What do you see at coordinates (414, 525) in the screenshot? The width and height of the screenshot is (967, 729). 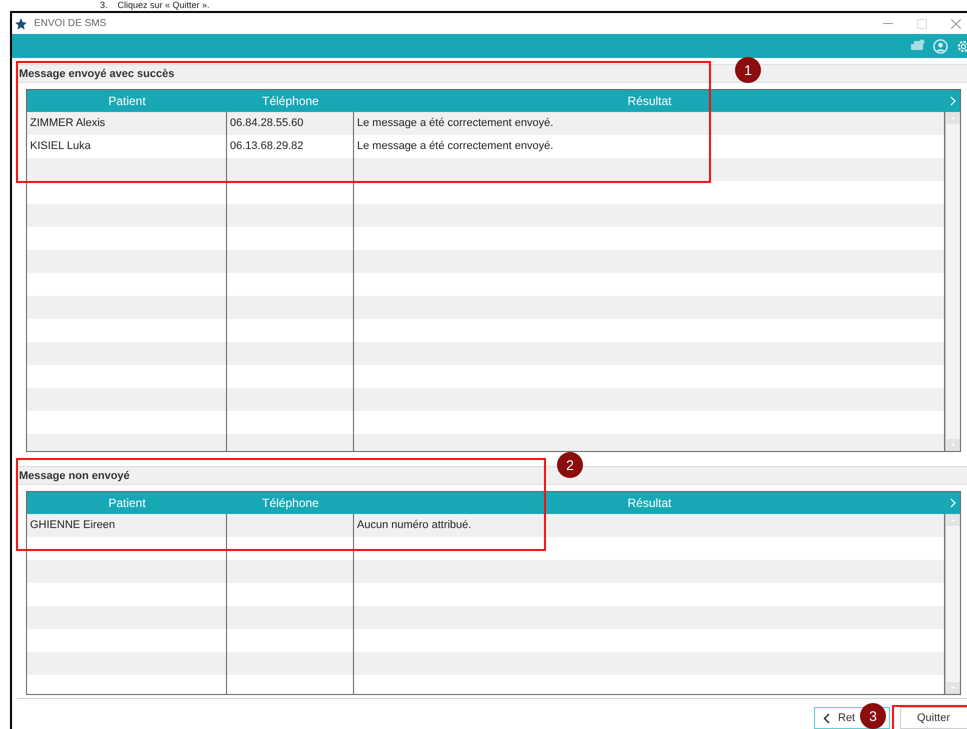 I see `table-cell-text: Aucun numéro attribué.` at bounding box center [414, 525].